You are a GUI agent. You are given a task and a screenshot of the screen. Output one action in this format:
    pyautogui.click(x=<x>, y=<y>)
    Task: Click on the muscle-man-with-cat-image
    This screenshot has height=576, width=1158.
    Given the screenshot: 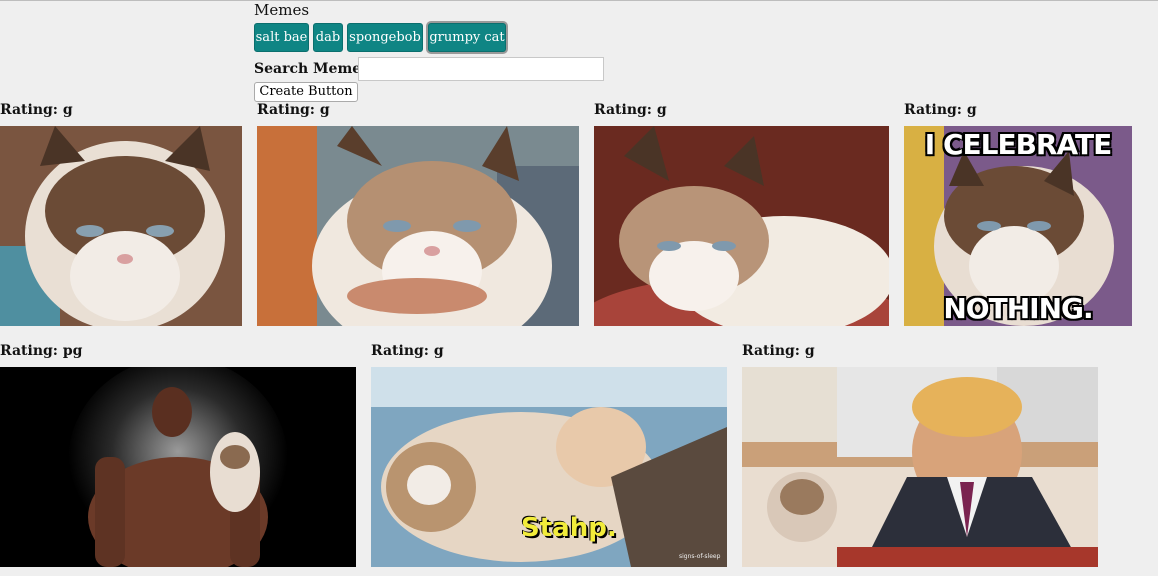 What is the action you would take?
    pyautogui.click(x=178, y=467)
    